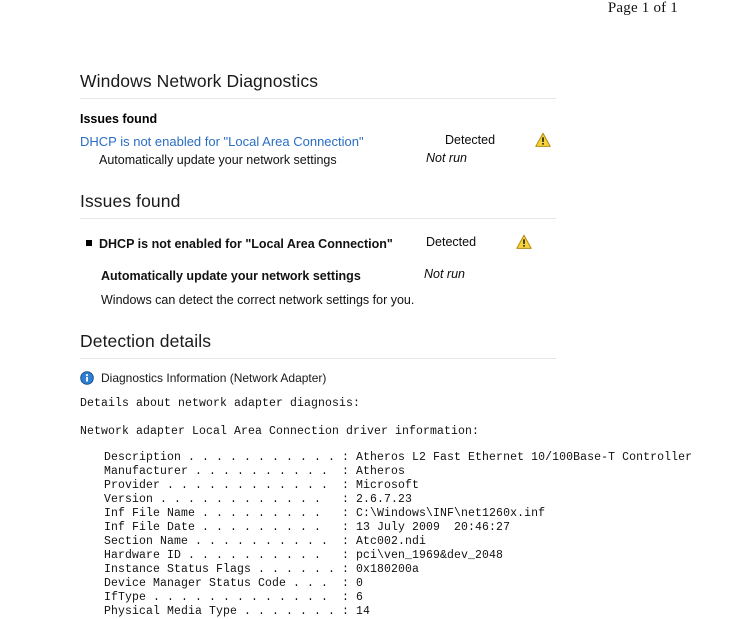 This screenshot has width=750, height=619. What do you see at coordinates (199, 81) in the screenshot?
I see `page-title: Windows Network Diagnostics` at bounding box center [199, 81].